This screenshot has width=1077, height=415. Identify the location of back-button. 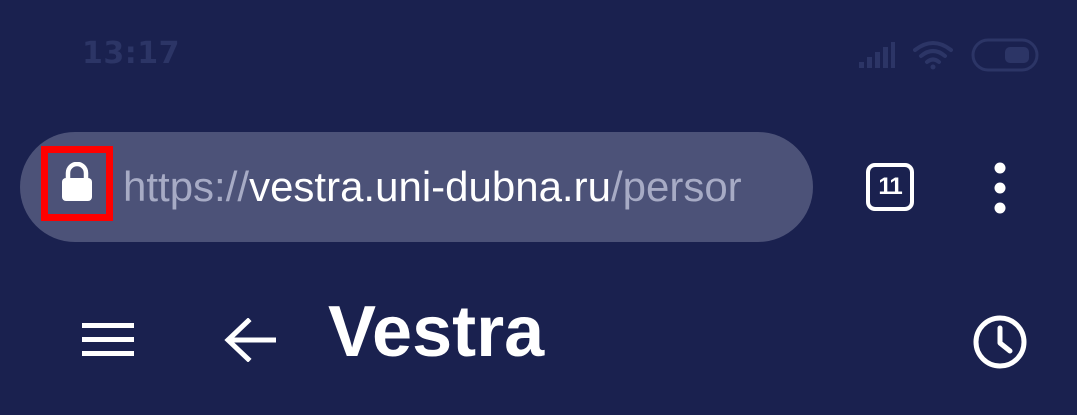
(250, 340).